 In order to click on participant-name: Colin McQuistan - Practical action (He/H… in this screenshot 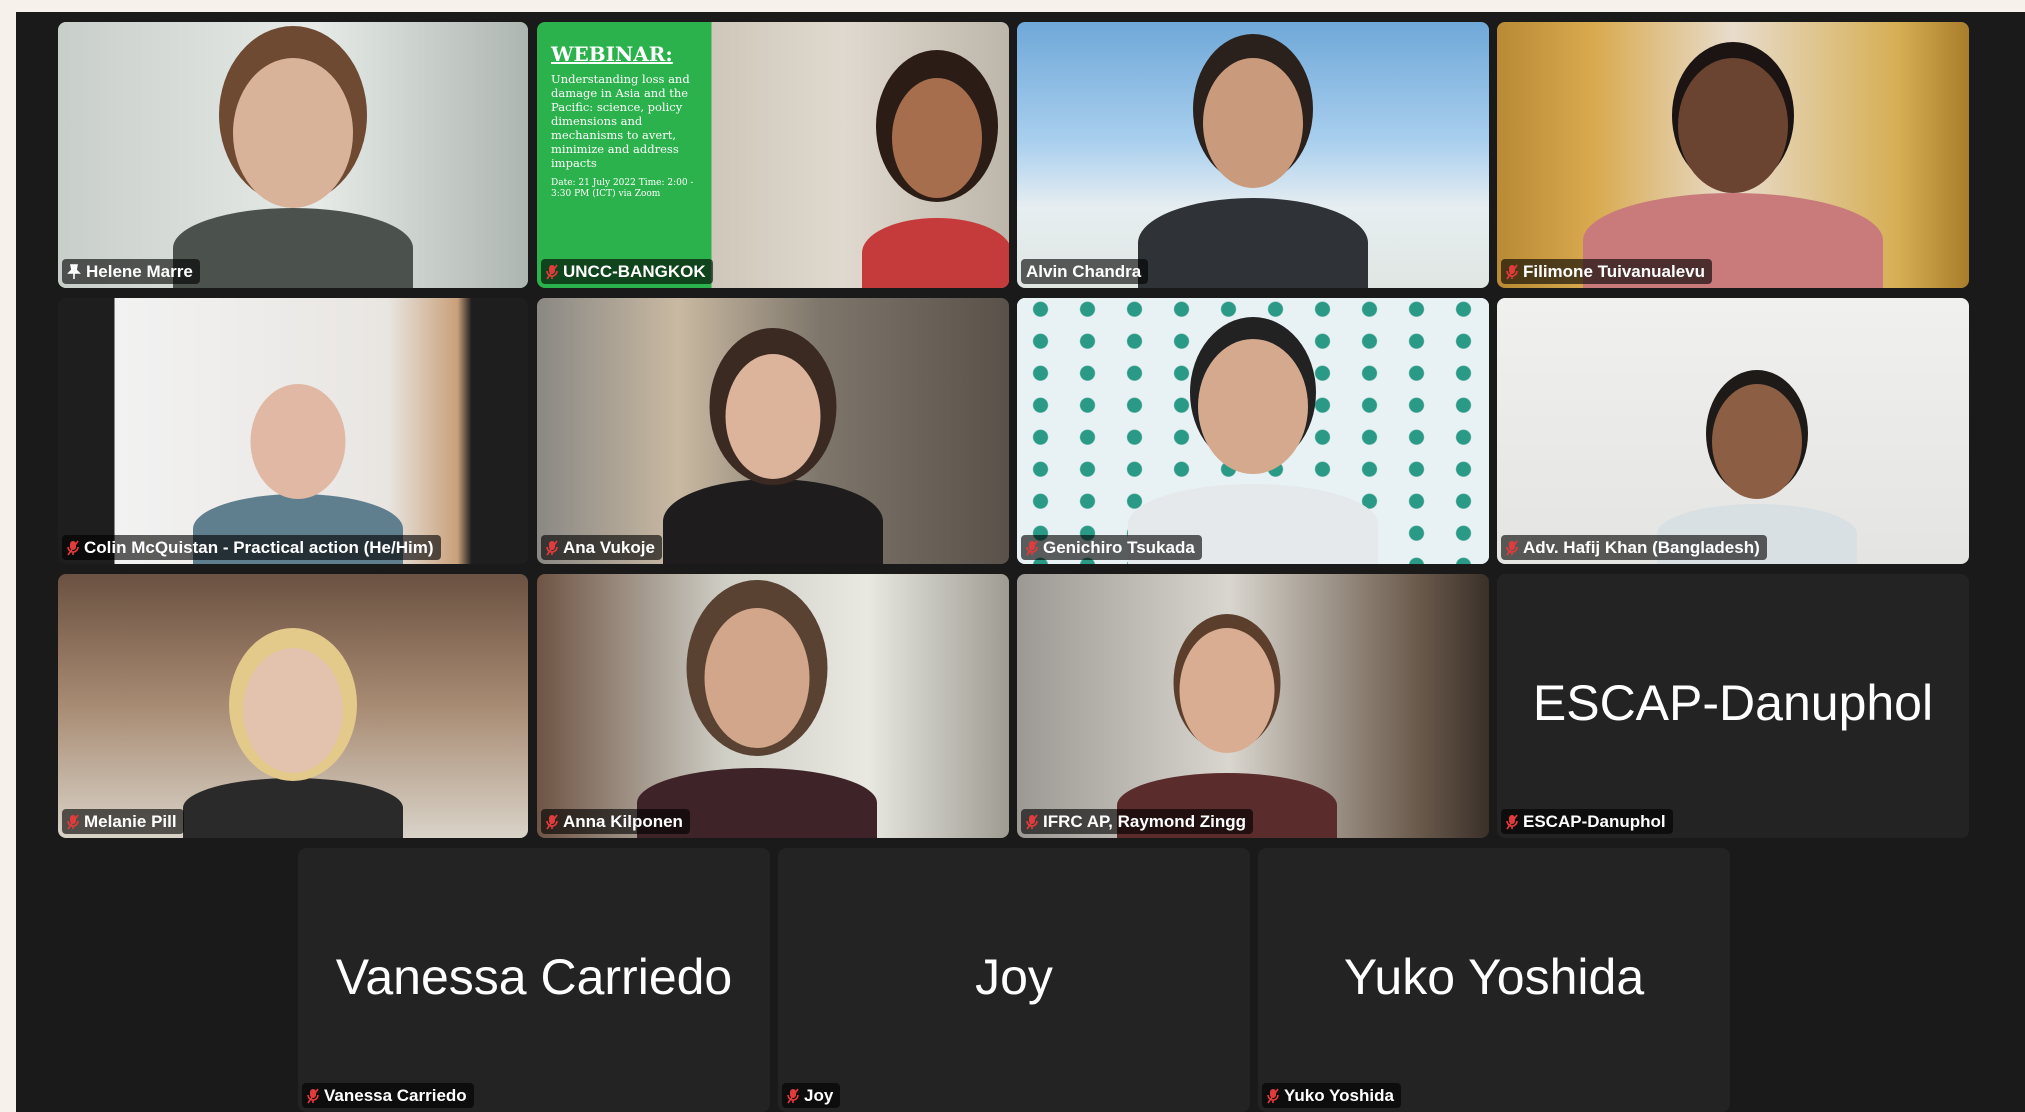, I will do `click(259, 547)`.